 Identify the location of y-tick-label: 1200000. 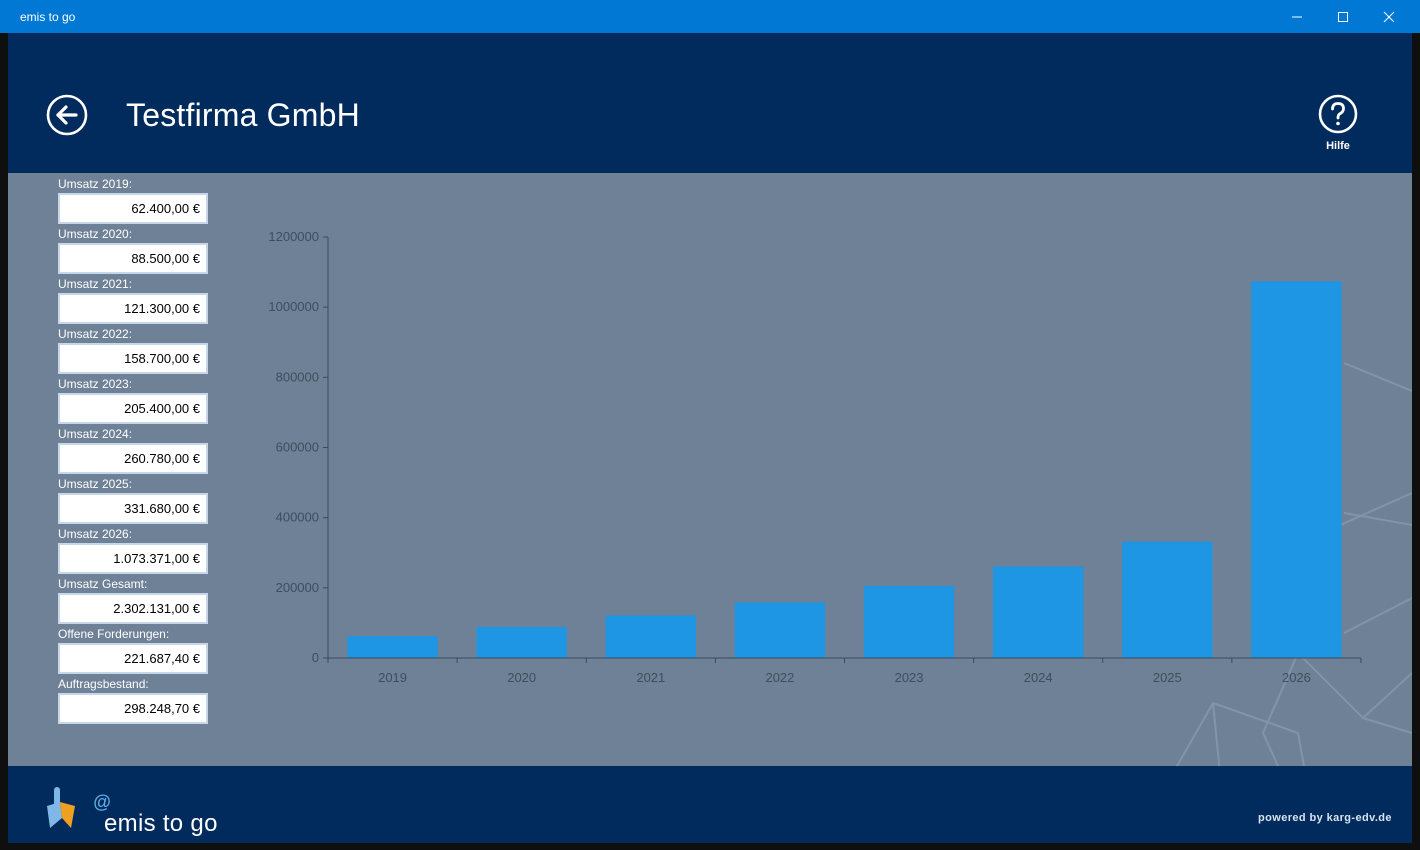
(293, 236).